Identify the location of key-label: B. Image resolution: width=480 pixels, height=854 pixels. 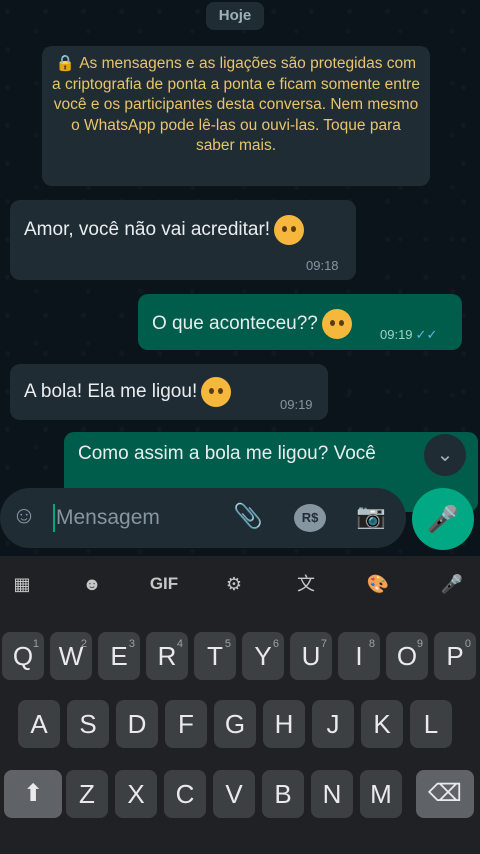
(283, 794).